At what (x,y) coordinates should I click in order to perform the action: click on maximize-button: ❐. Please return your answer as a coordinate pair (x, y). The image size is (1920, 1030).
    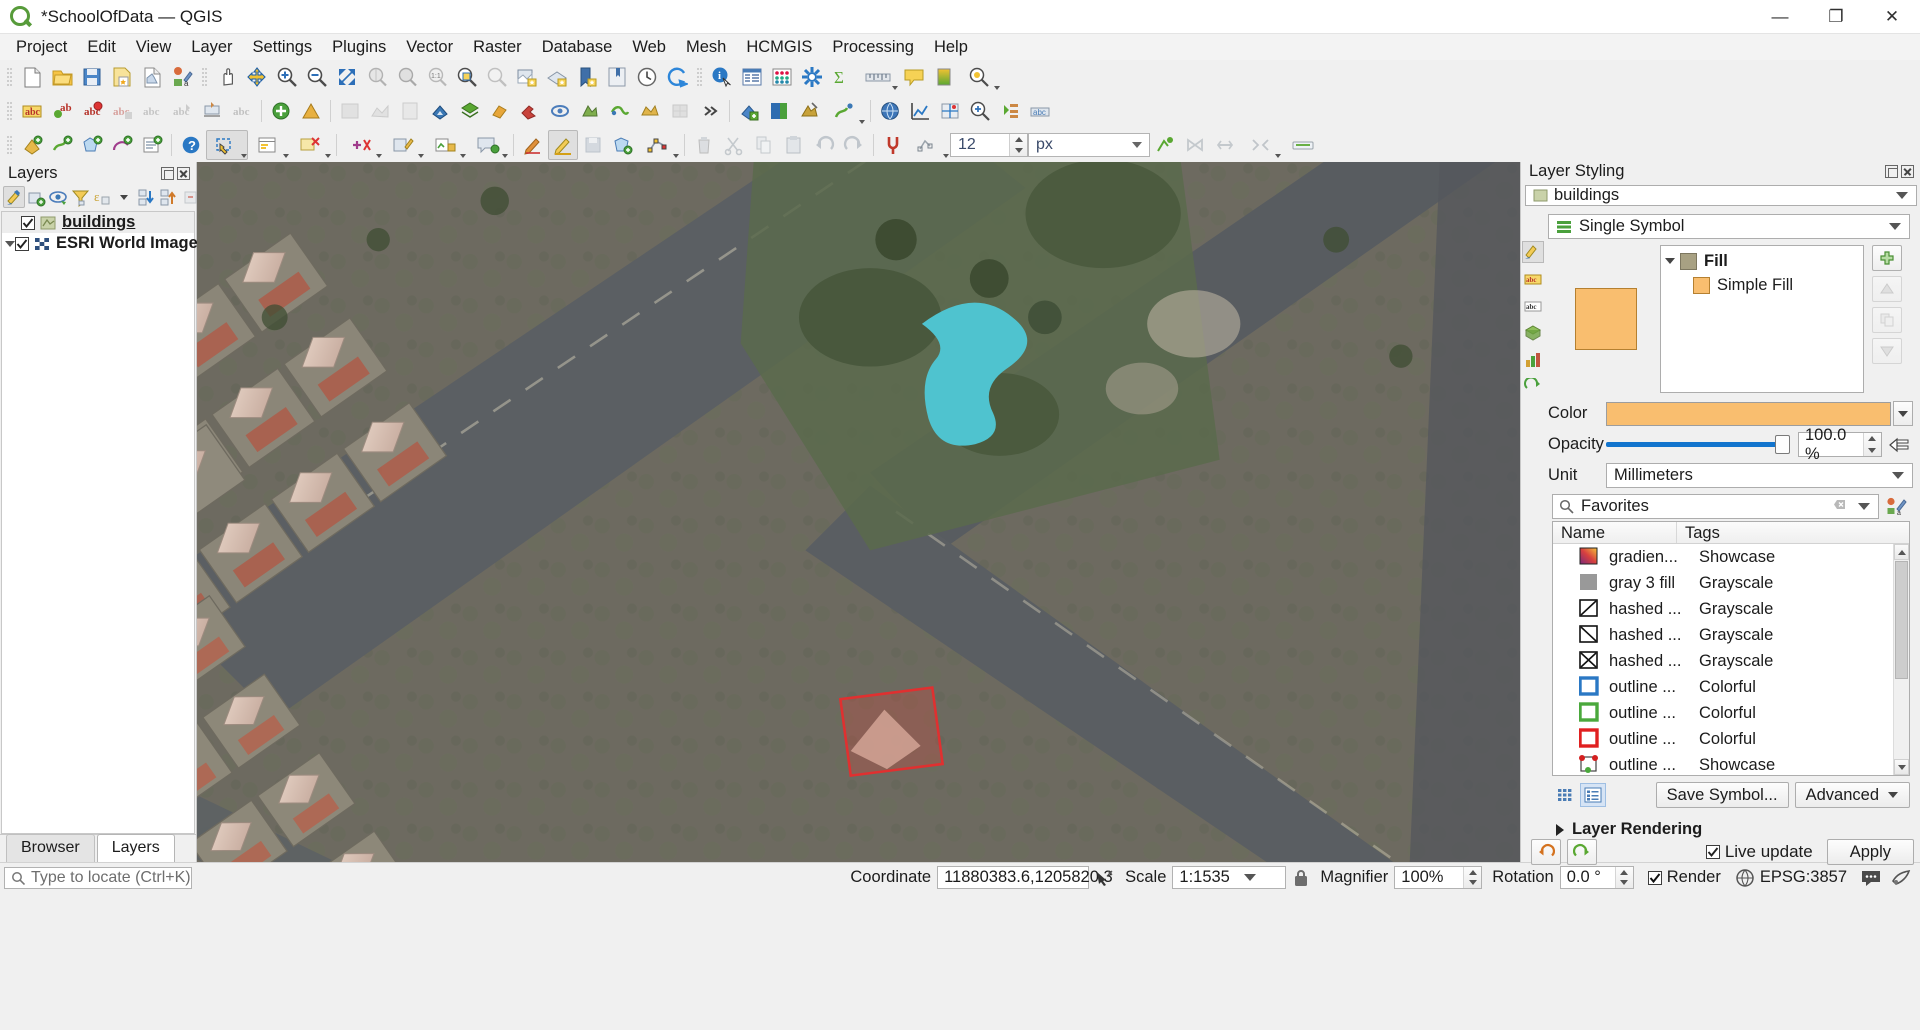
    Looking at the image, I should click on (1836, 17).